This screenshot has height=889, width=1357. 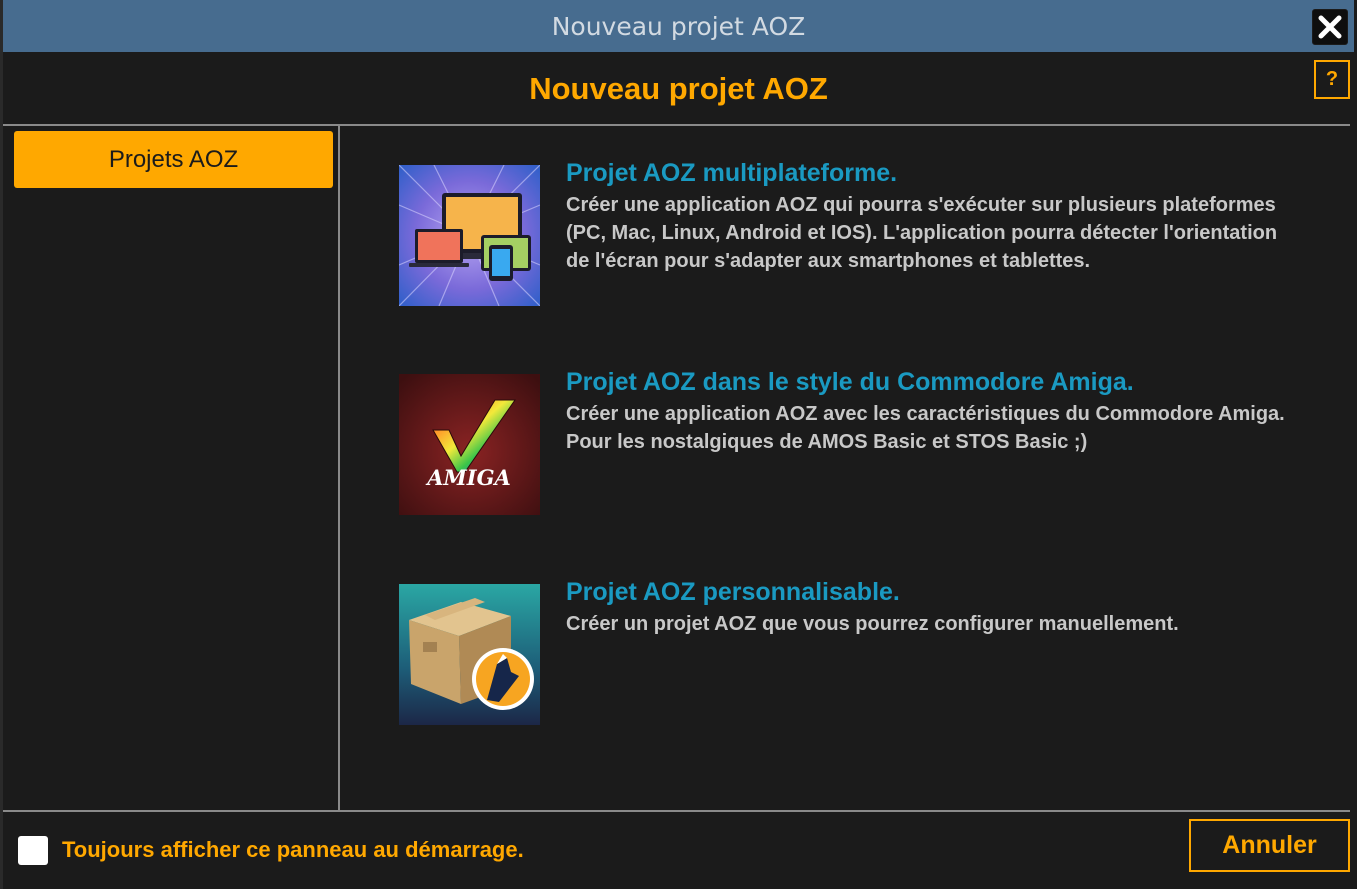 I want to click on amiga-logo-icon: AMIGA, so click(x=469, y=444).